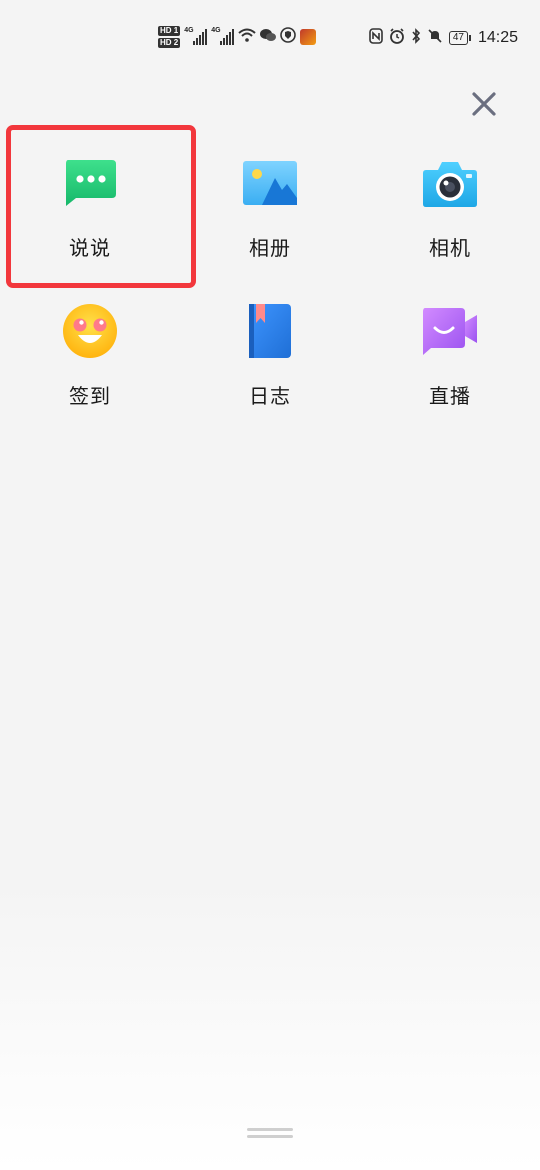  What do you see at coordinates (397, 38) in the screenshot?
I see `alarm-icon` at bounding box center [397, 38].